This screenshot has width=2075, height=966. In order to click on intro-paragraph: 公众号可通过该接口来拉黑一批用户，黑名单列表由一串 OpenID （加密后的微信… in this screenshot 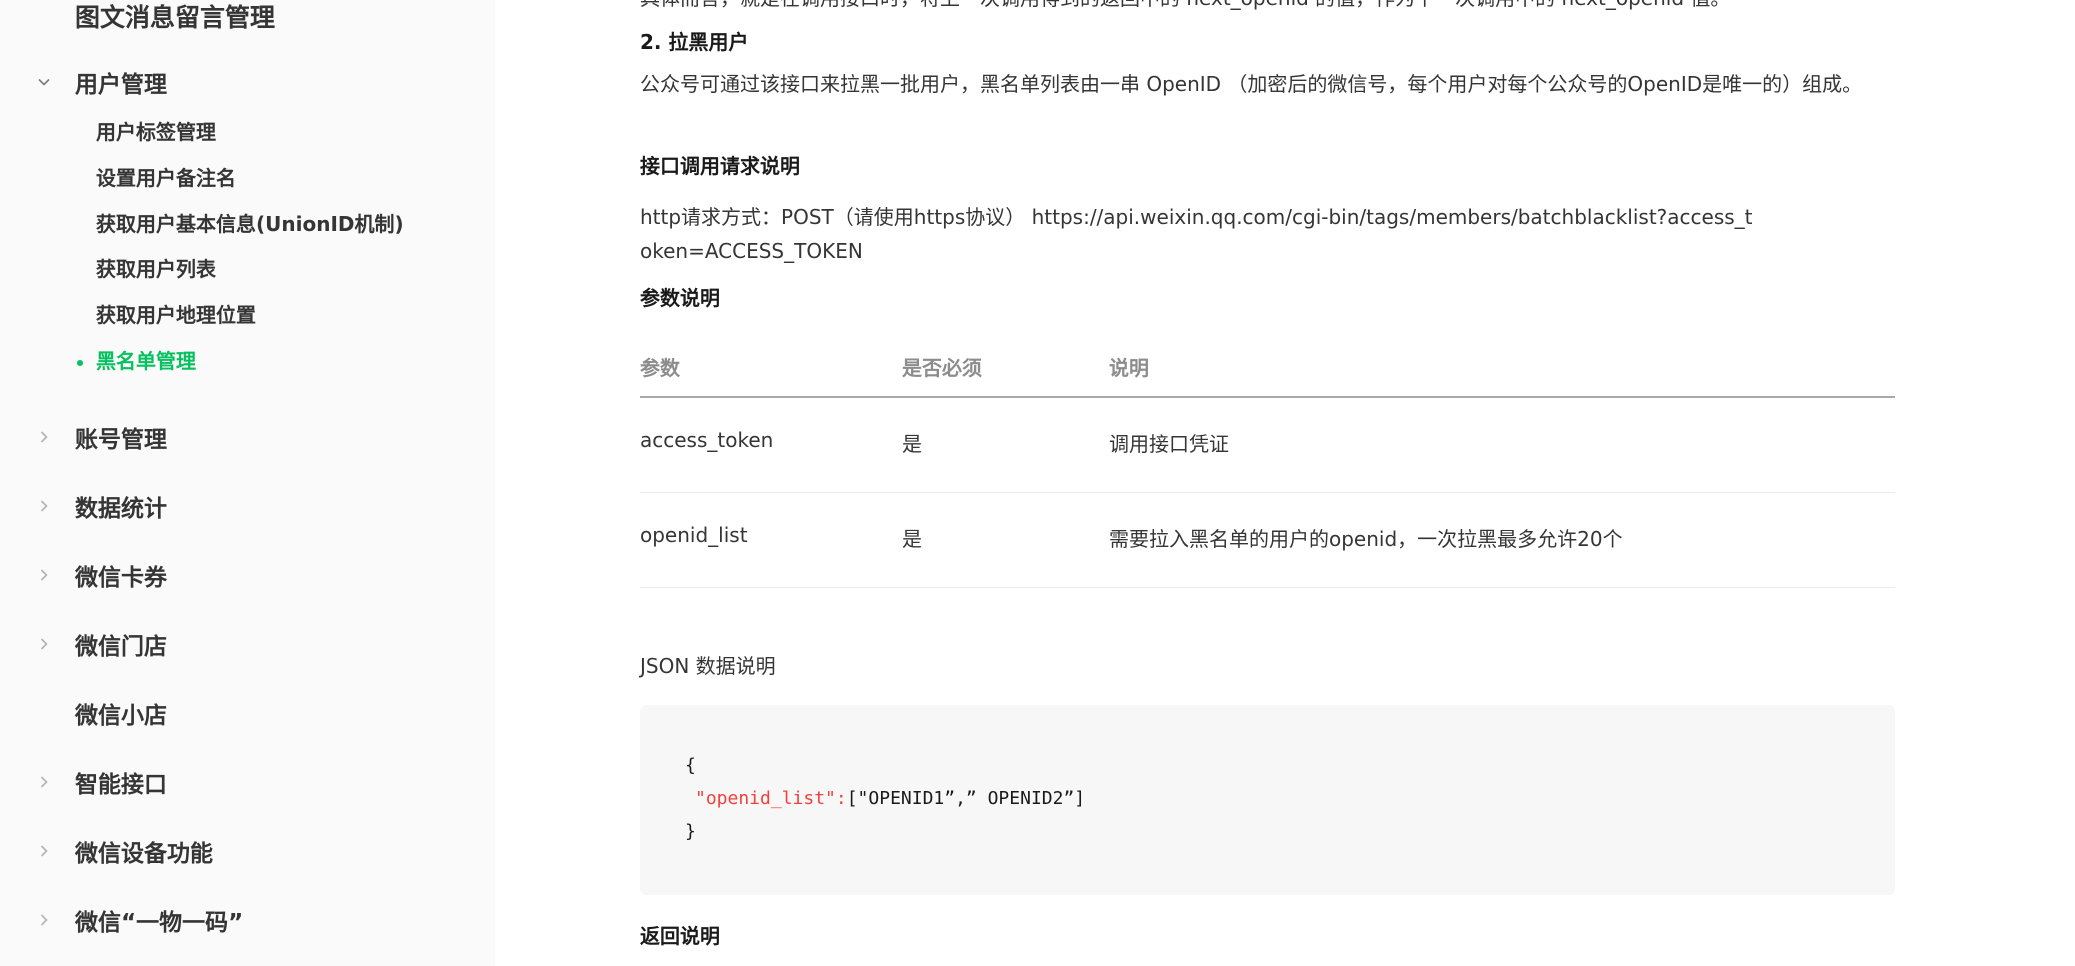, I will do `click(1251, 84)`.